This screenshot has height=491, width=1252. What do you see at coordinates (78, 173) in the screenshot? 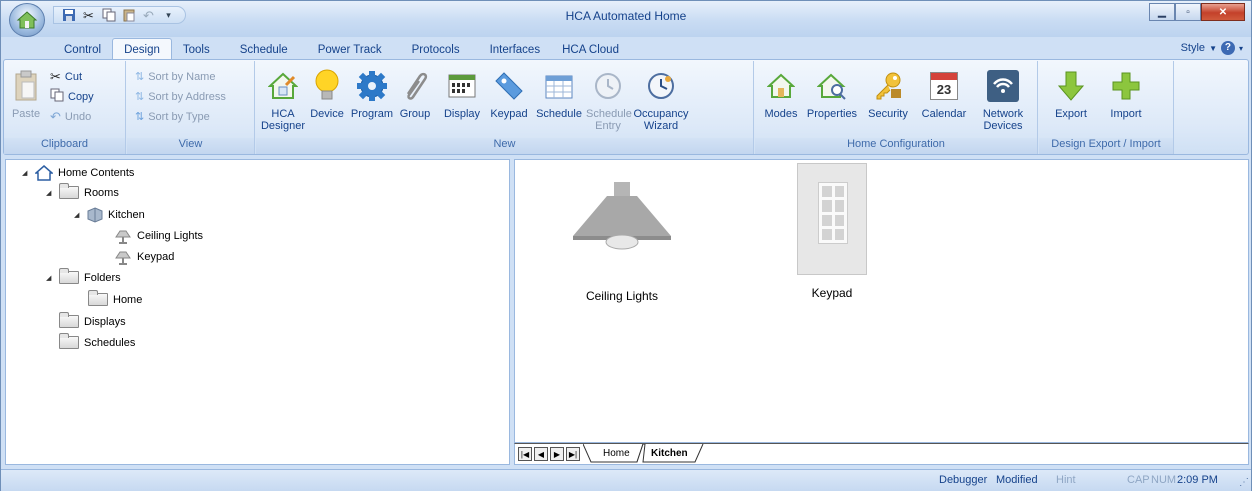
I see `tree-node-home-contents: ◢ Home Contents` at bounding box center [78, 173].